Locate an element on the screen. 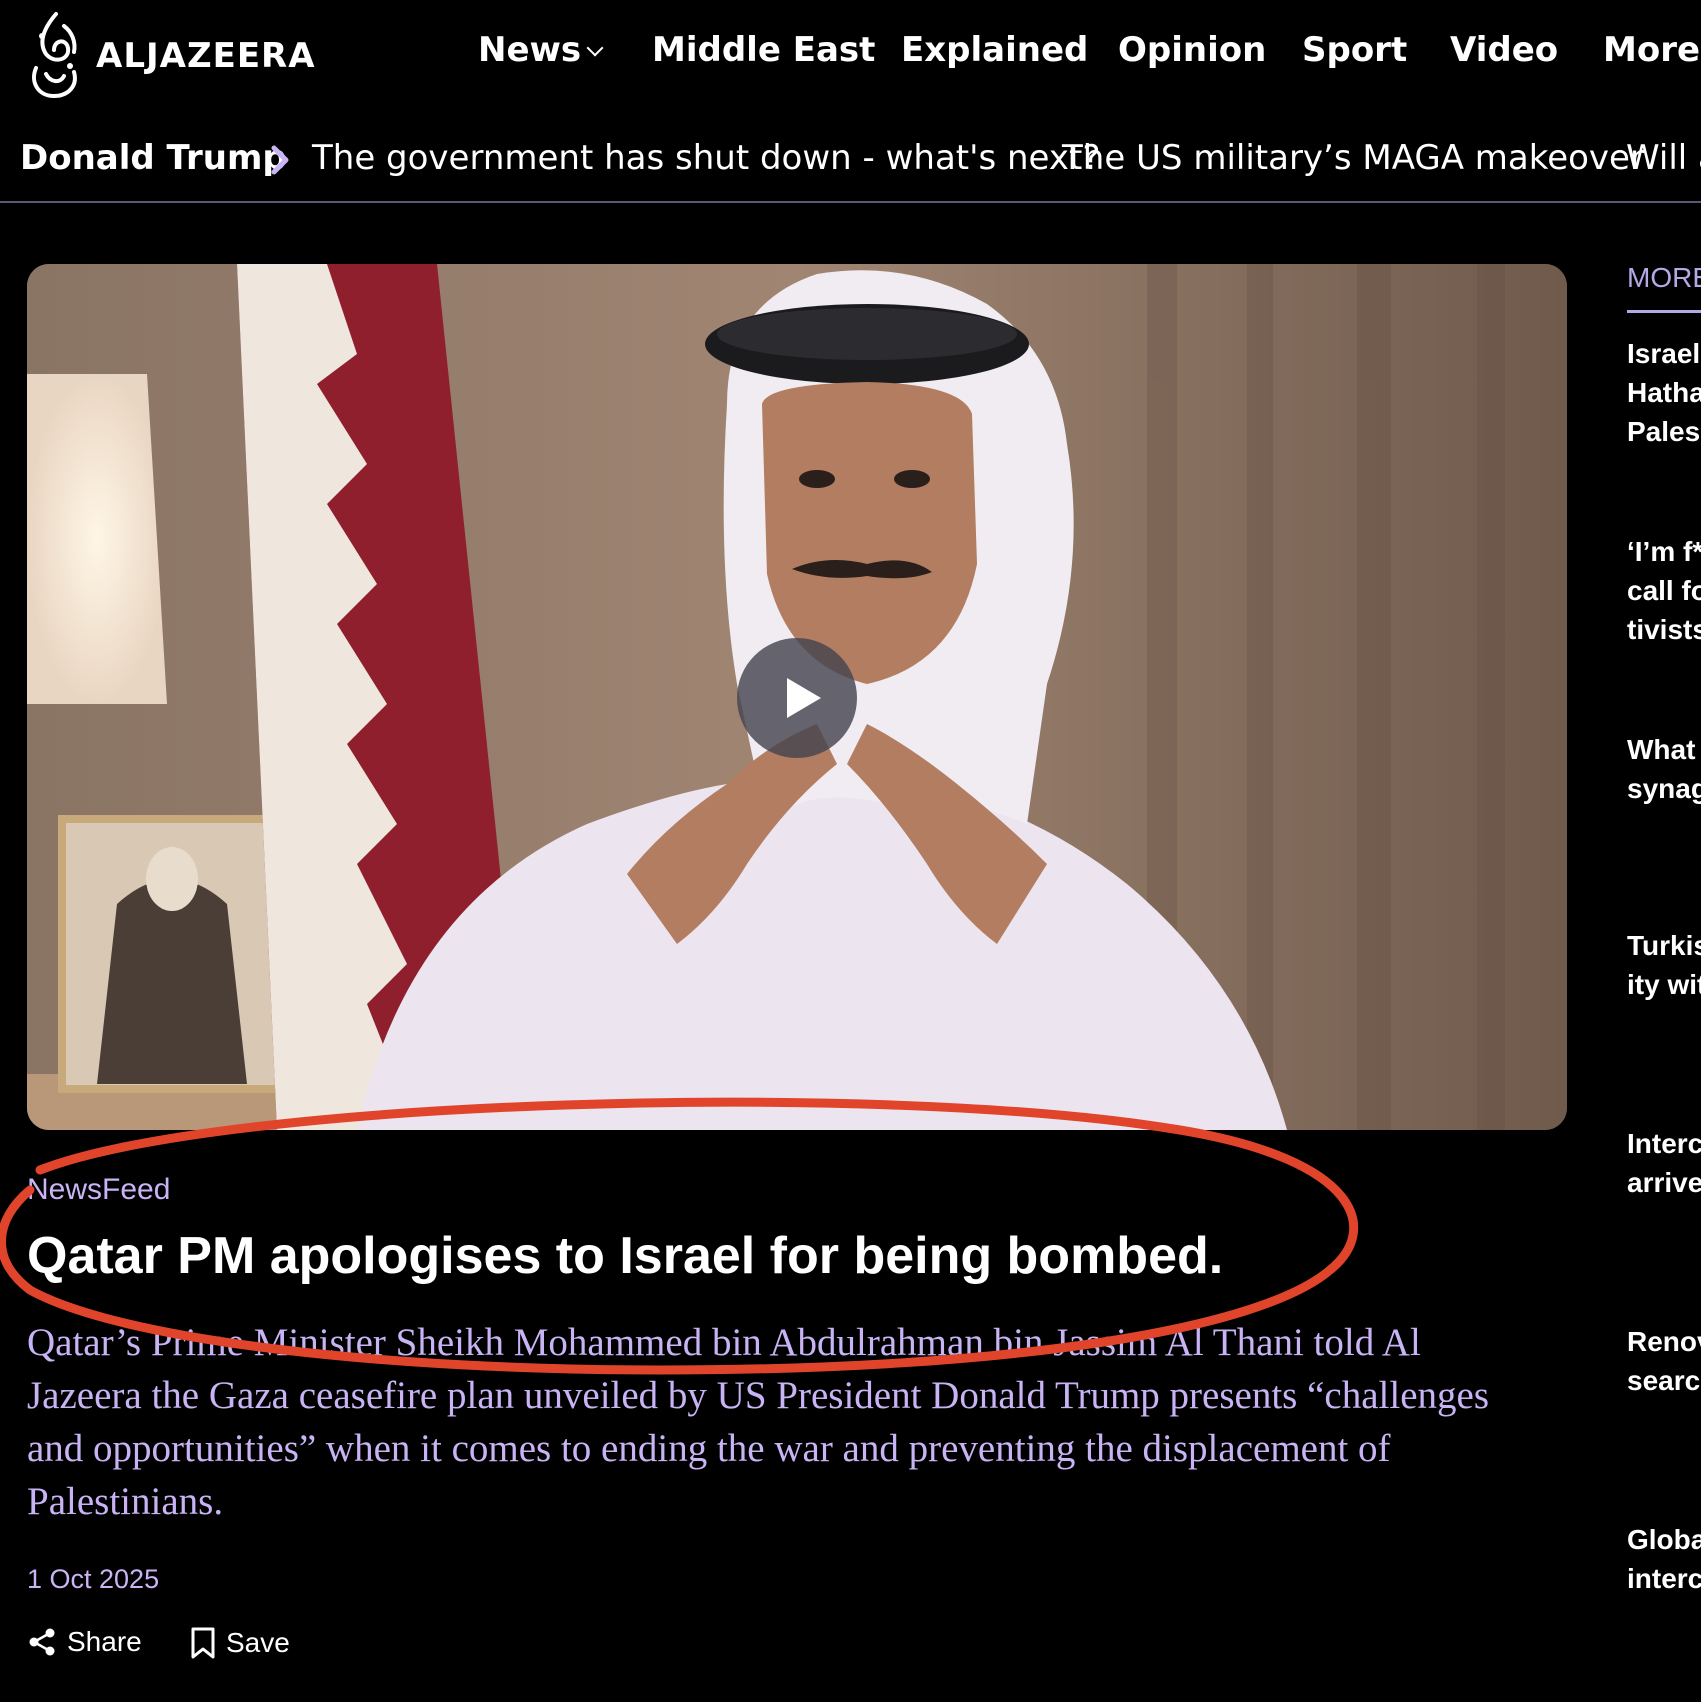 This screenshot has height=1702, width=1701. article-date: 1 Oct 2025 is located at coordinates (93, 1579).